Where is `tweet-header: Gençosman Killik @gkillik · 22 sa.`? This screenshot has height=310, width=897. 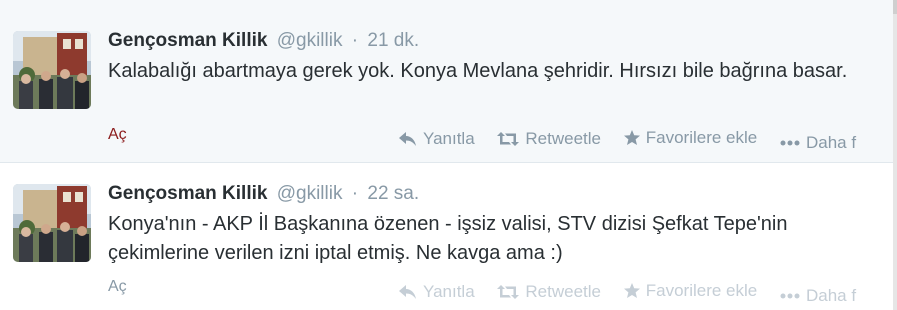 tweet-header: Gençosman Killik @gkillik · 22 sa. is located at coordinates (263, 194).